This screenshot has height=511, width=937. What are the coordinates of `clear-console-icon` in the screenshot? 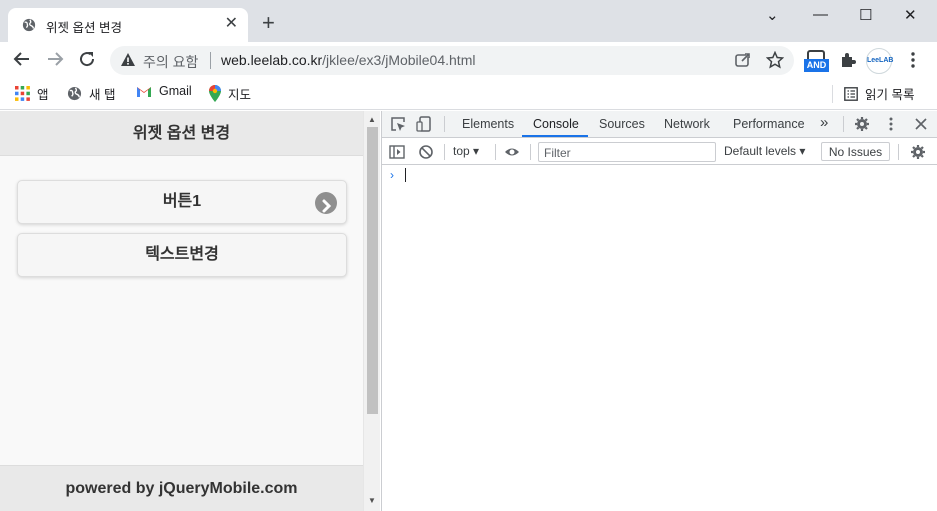 It's located at (426, 152).